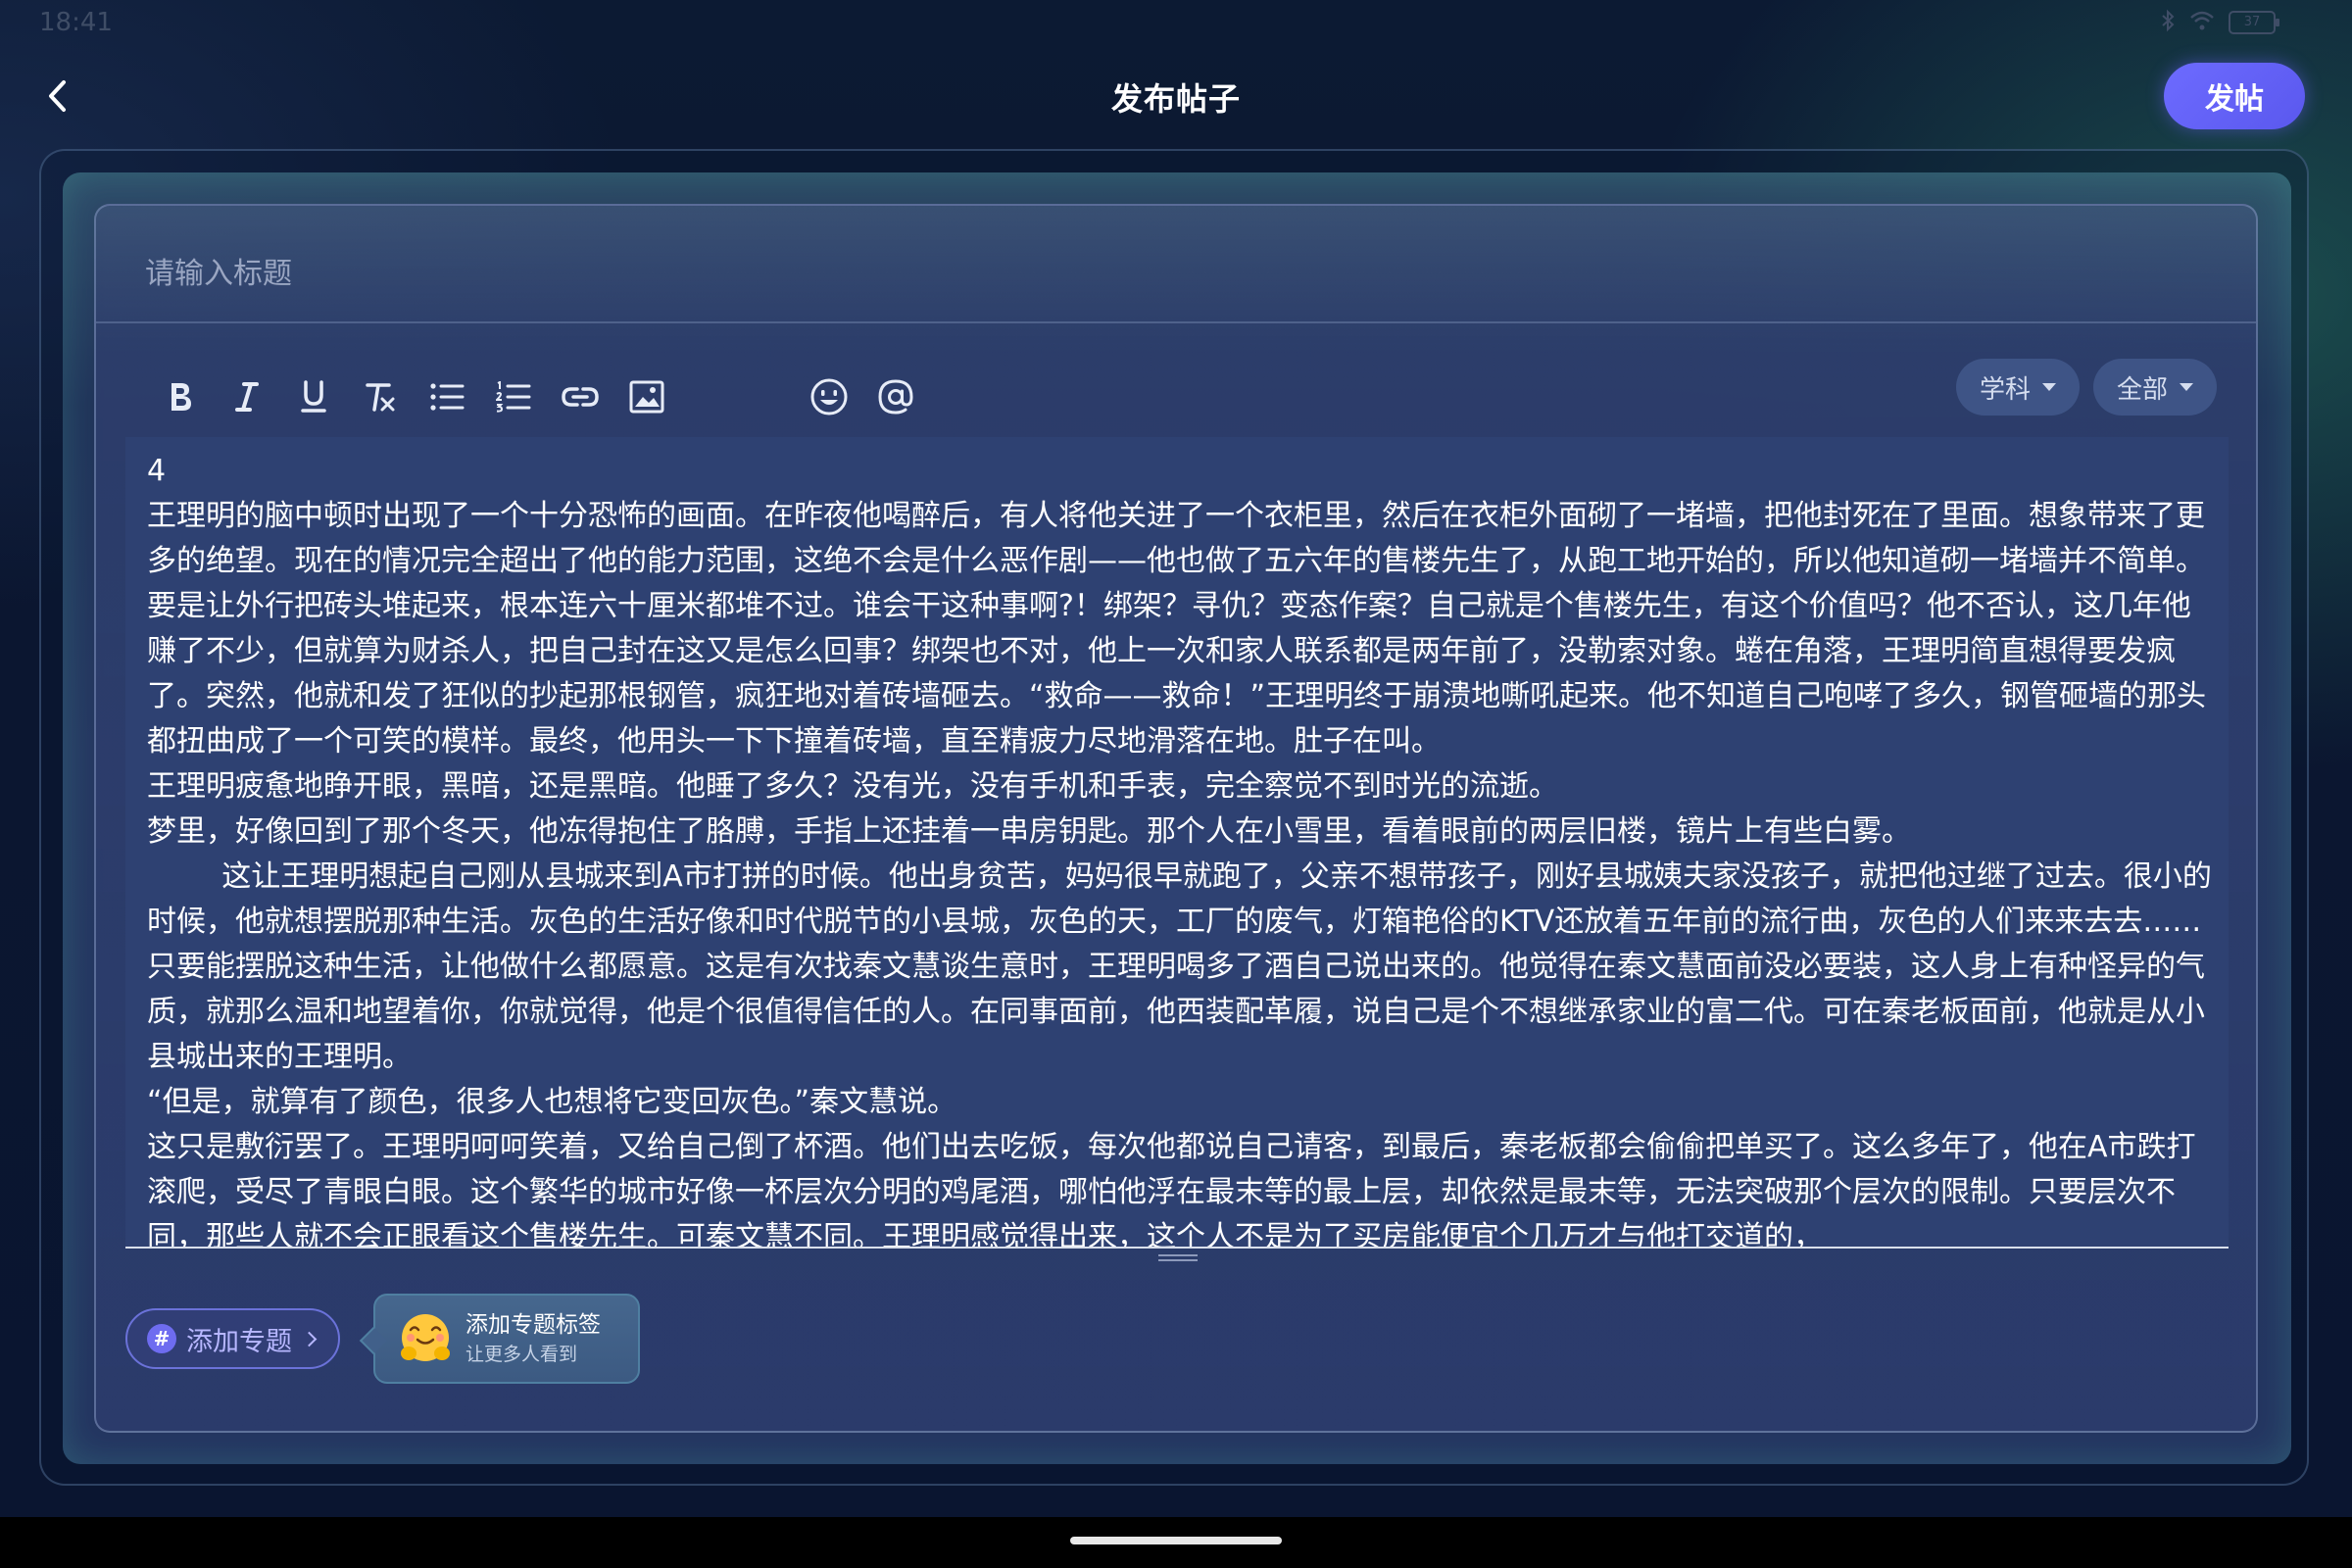  What do you see at coordinates (1177, 1248) in the screenshot?
I see `editor-bottom-line` at bounding box center [1177, 1248].